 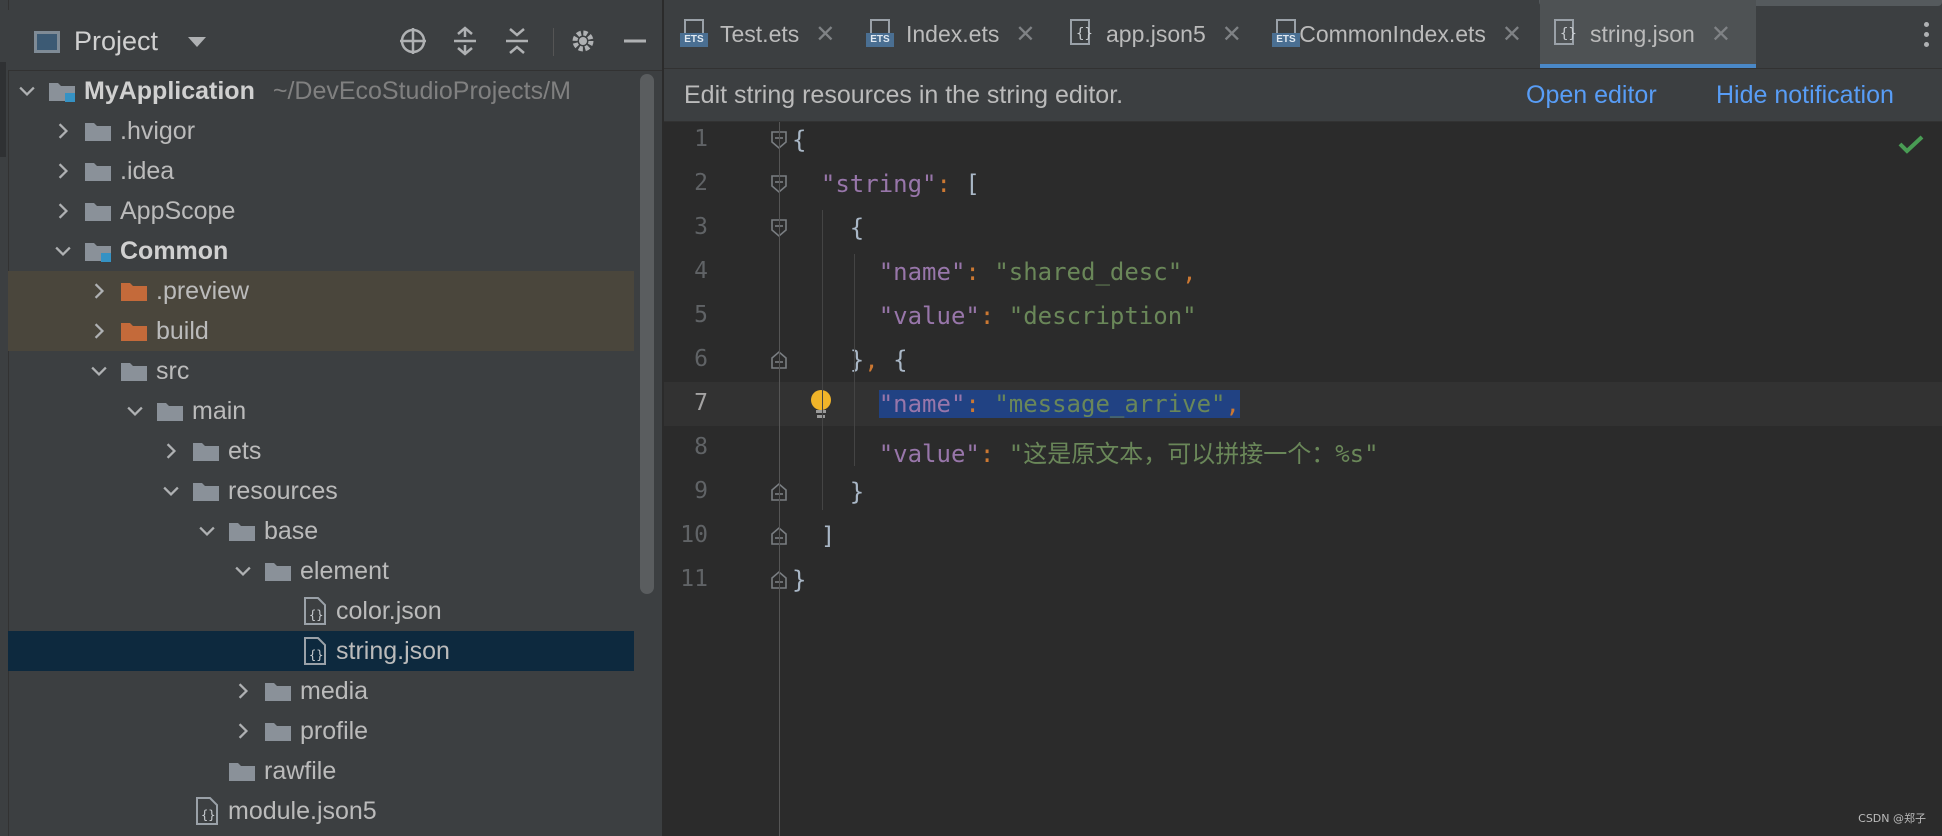 I want to click on code-line: 9 }, so click(x=1303, y=492).